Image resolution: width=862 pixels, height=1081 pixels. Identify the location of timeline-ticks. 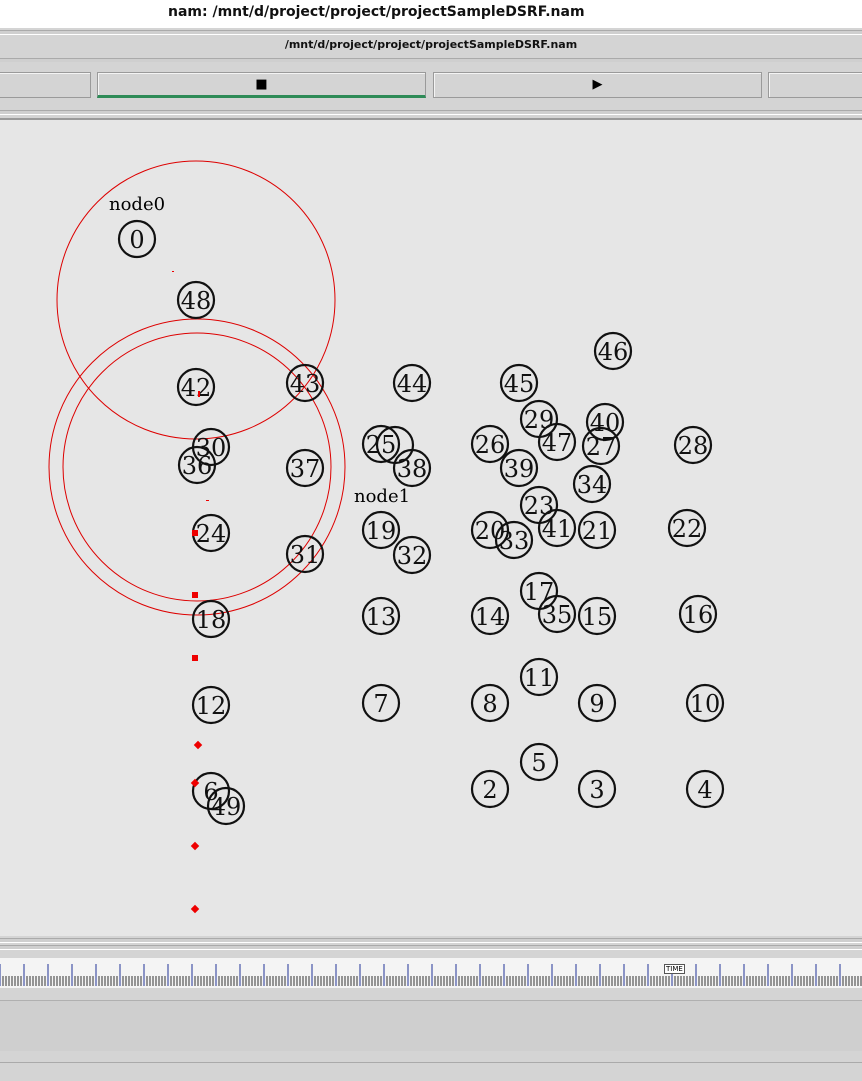
(431, 975).